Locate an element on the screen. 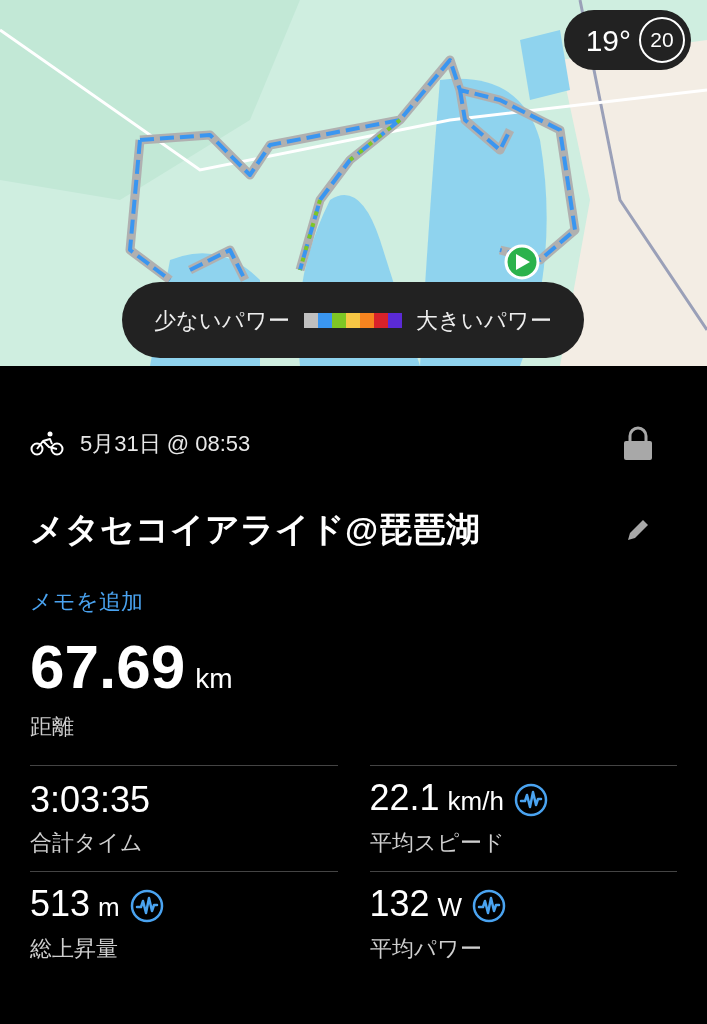  stat-label: 合計タイム is located at coordinates (86, 842).